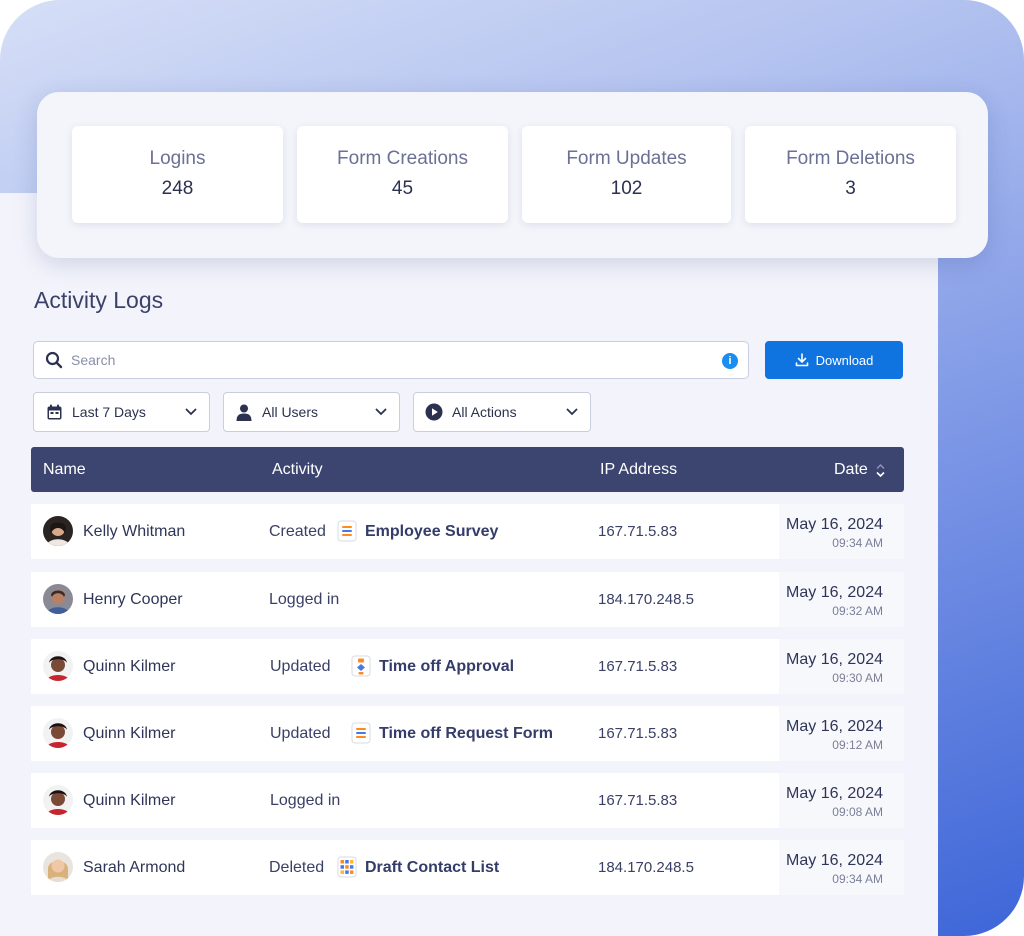  What do you see at coordinates (64, 470) in the screenshot?
I see `column-header-name: Name` at bounding box center [64, 470].